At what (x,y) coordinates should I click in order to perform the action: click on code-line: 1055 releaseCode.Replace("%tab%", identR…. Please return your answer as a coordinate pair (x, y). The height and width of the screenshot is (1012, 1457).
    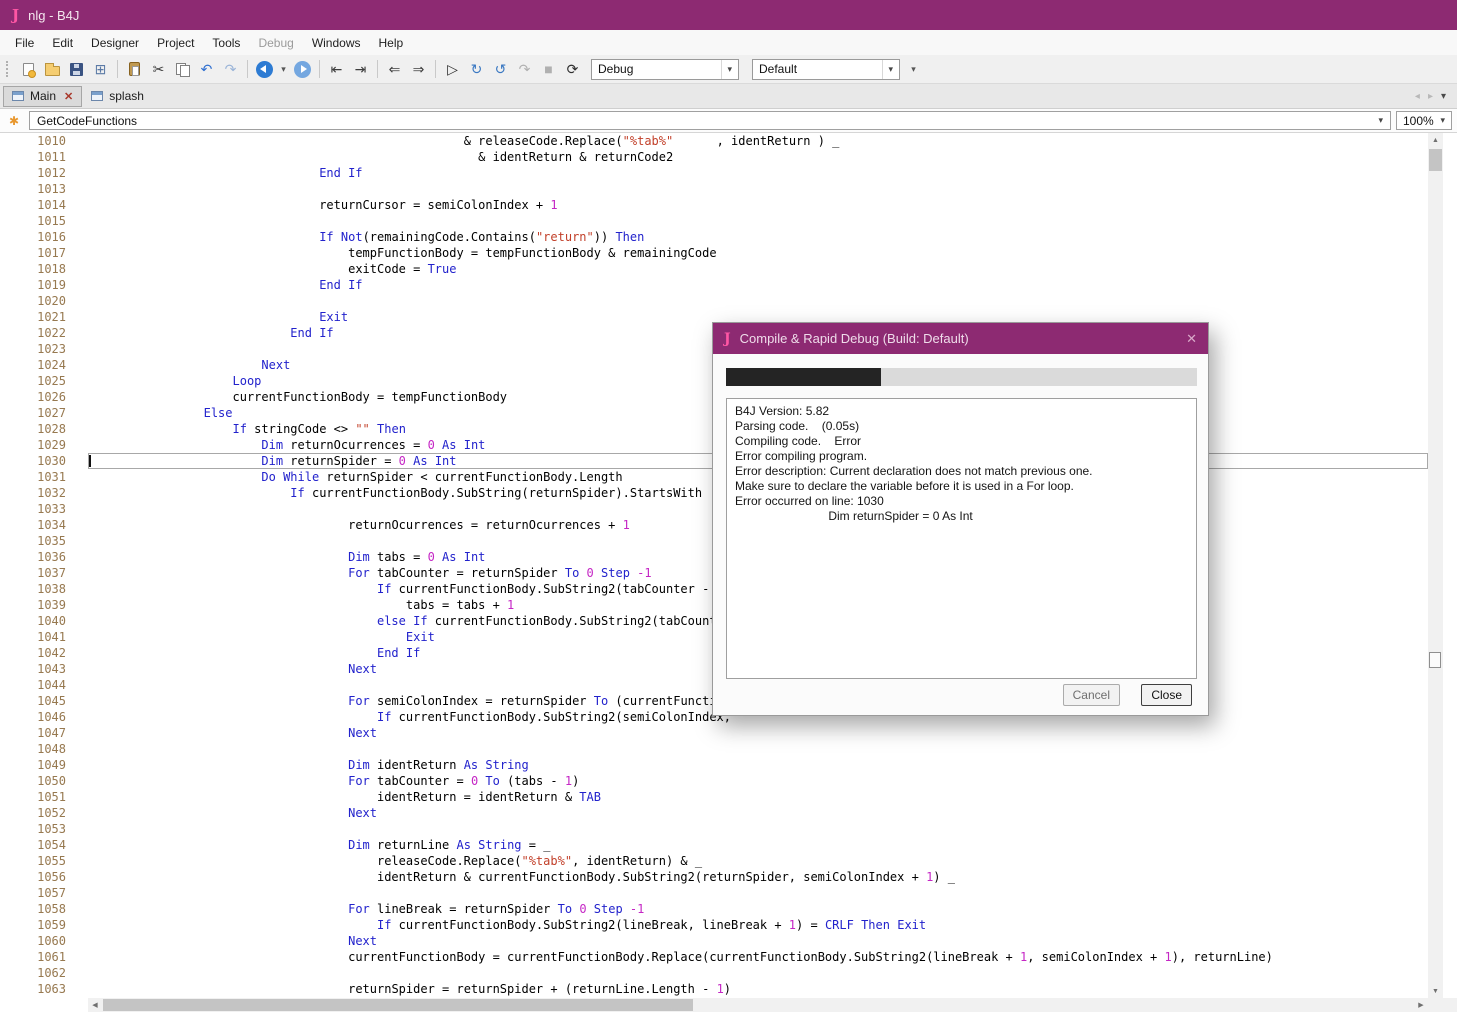
    Looking at the image, I should click on (714, 861).